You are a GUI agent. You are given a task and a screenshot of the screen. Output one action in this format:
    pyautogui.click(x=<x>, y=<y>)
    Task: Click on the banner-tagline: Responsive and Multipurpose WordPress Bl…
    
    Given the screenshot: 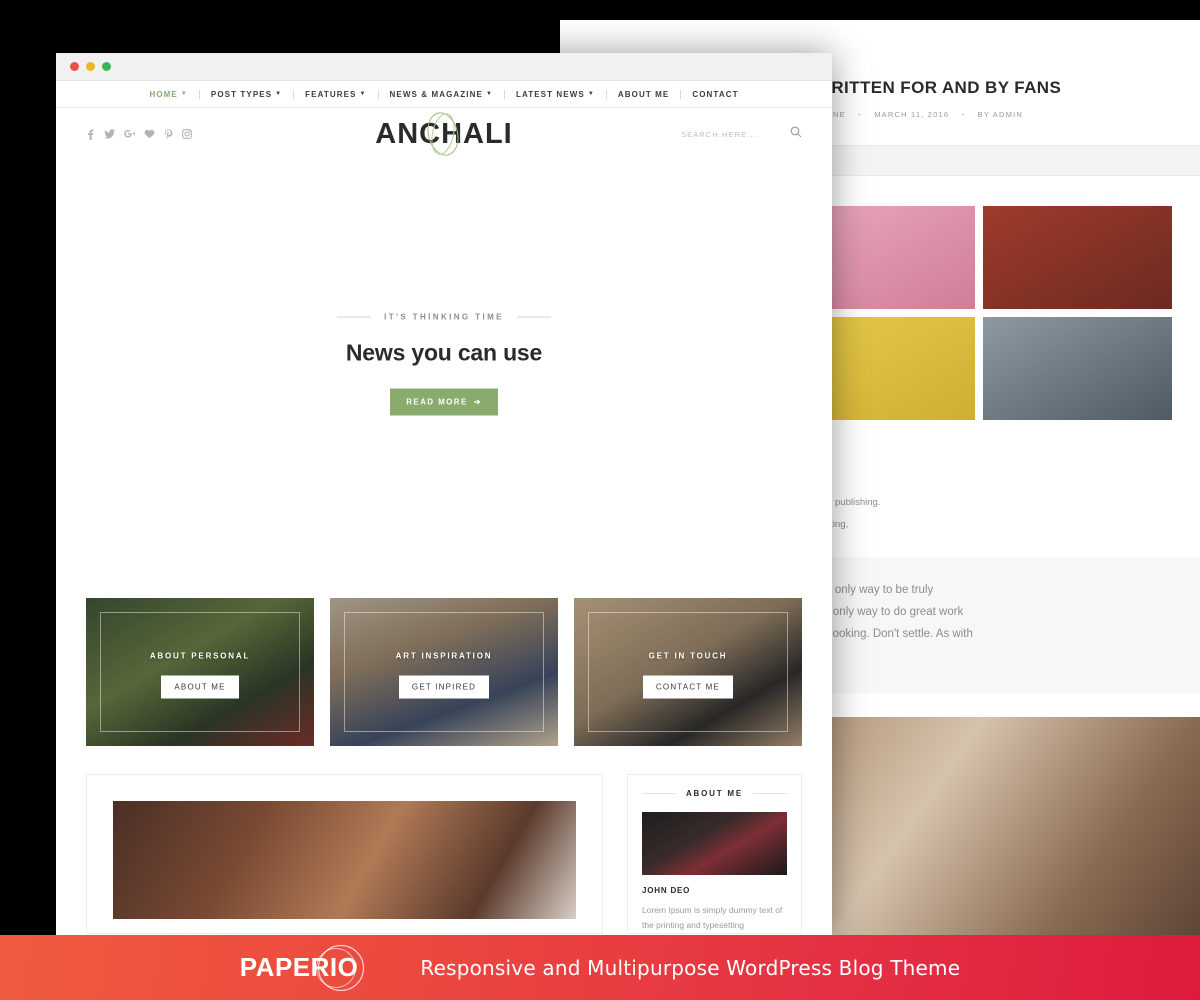 What is the action you would take?
    pyautogui.click(x=690, y=967)
    